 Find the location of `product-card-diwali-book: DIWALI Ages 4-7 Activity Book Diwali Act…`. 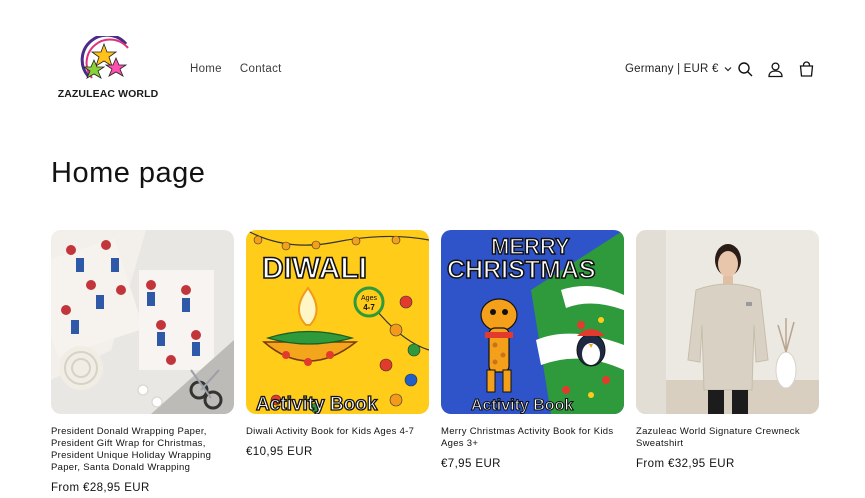

product-card-diwali-book: DIWALI Ages 4-7 Activity Book Diwali Act… is located at coordinates (337, 344).